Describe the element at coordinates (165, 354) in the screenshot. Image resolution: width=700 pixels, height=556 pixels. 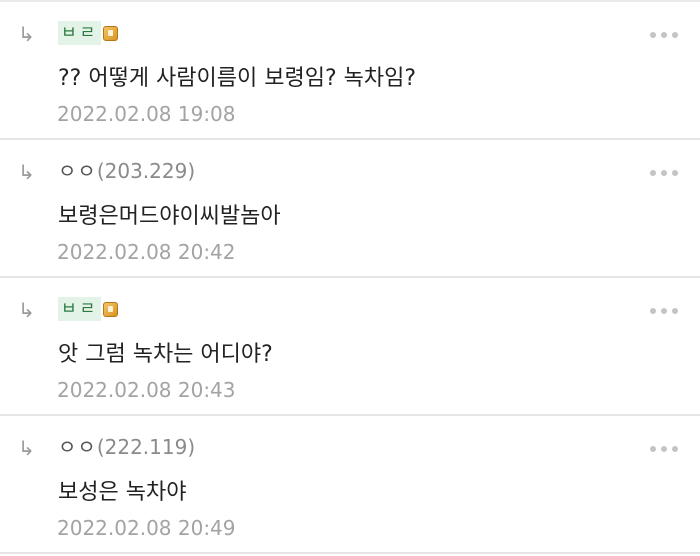
I see `comment-text: 앗 그럼 녹차는 어디야?` at that location.